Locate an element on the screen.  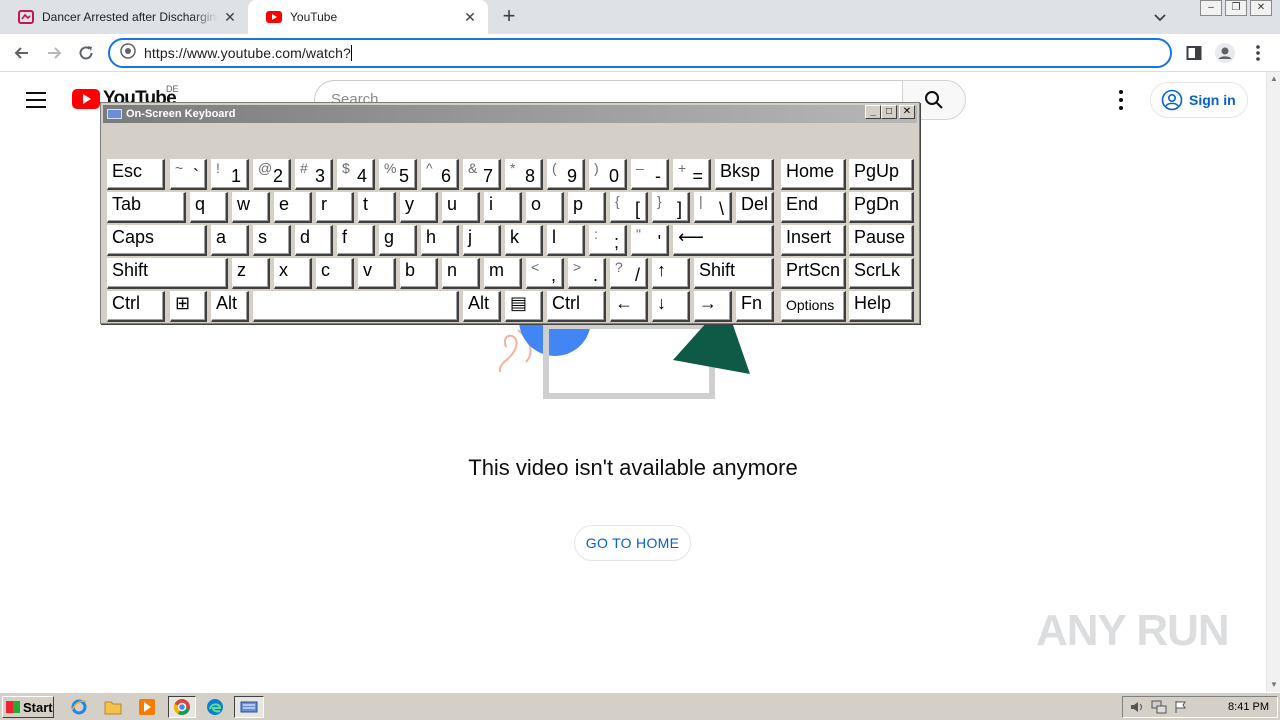
key-left: ← is located at coordinates (629, 306).